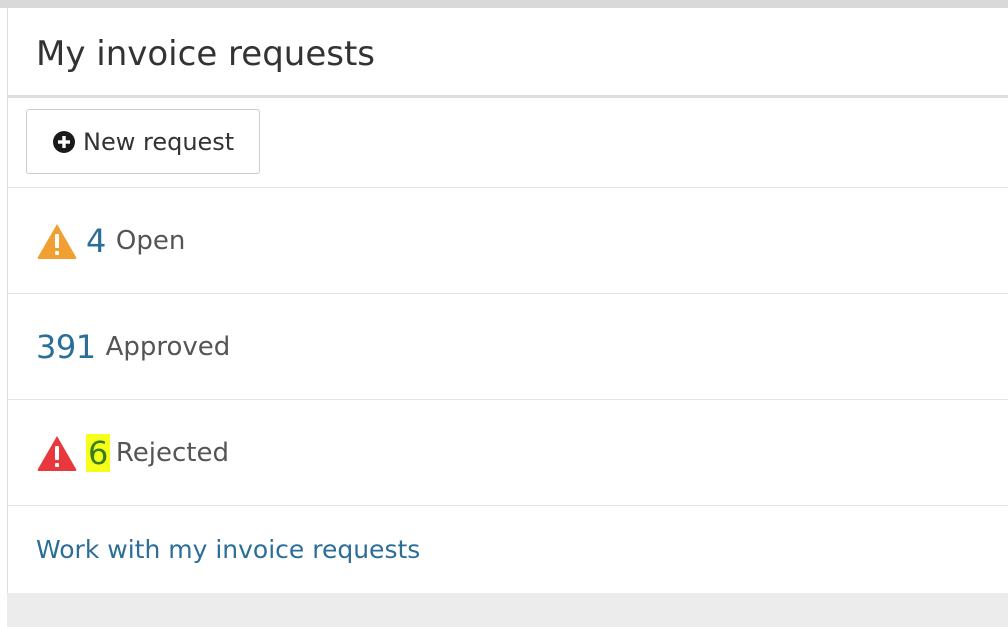  I want to click on page-title: My invoice requests, so click(206, 54).